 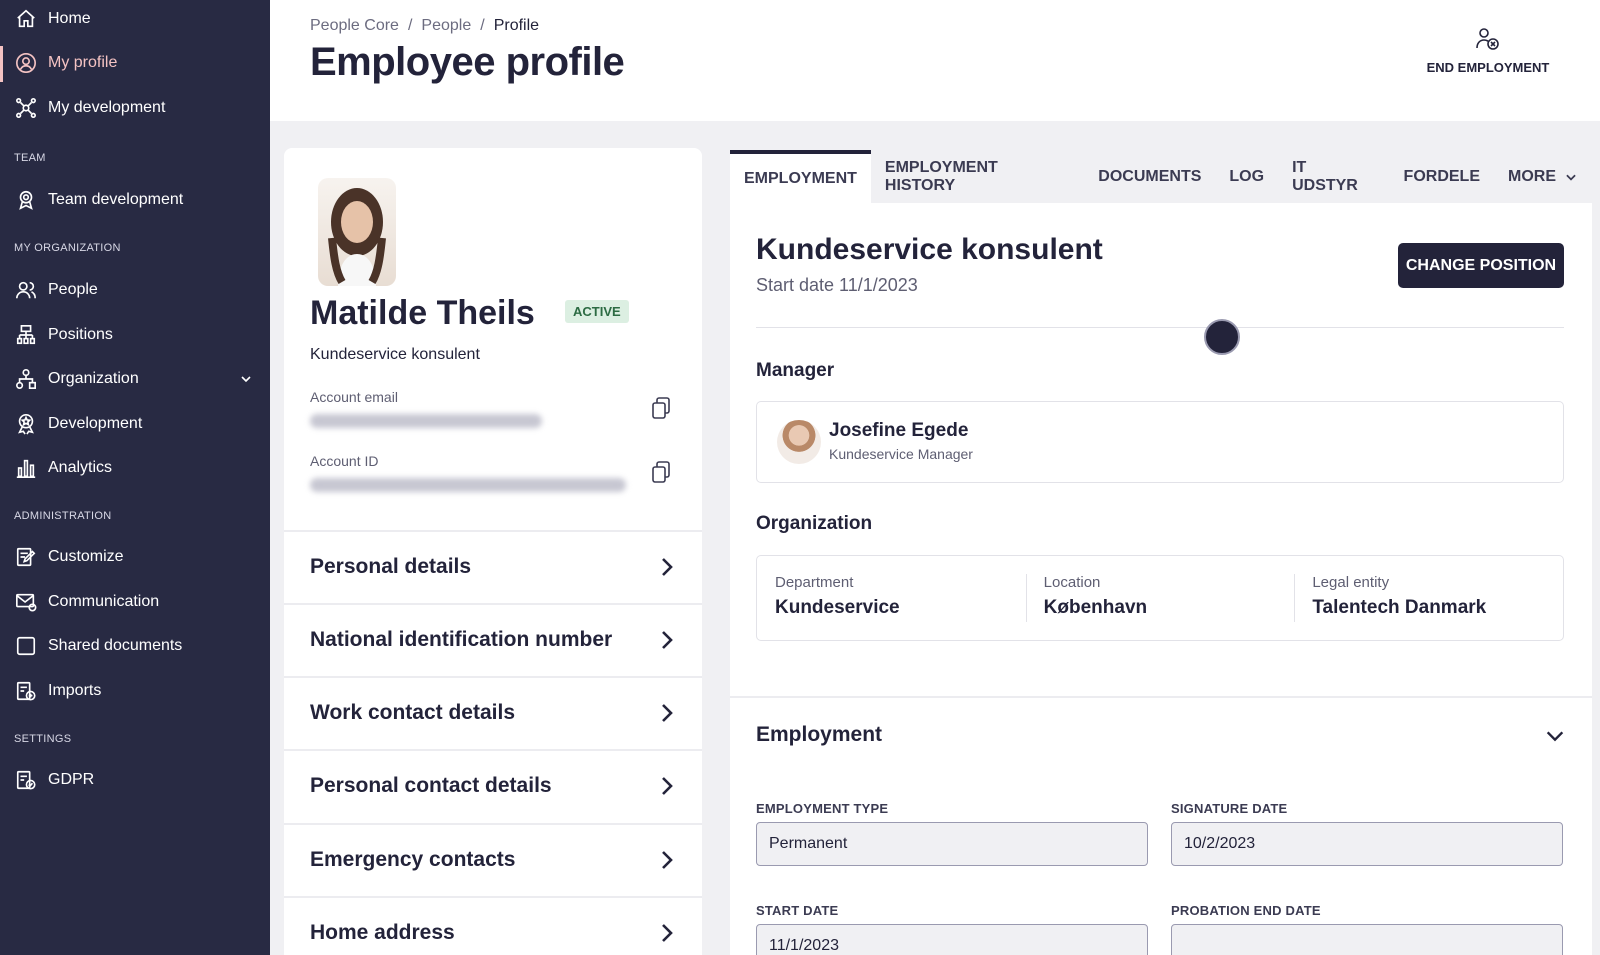 What do you see at coordinates (1442, 176) in the screenshot?
I see `tab-fordele: FORDELE` at bounding box center [1442, 176].